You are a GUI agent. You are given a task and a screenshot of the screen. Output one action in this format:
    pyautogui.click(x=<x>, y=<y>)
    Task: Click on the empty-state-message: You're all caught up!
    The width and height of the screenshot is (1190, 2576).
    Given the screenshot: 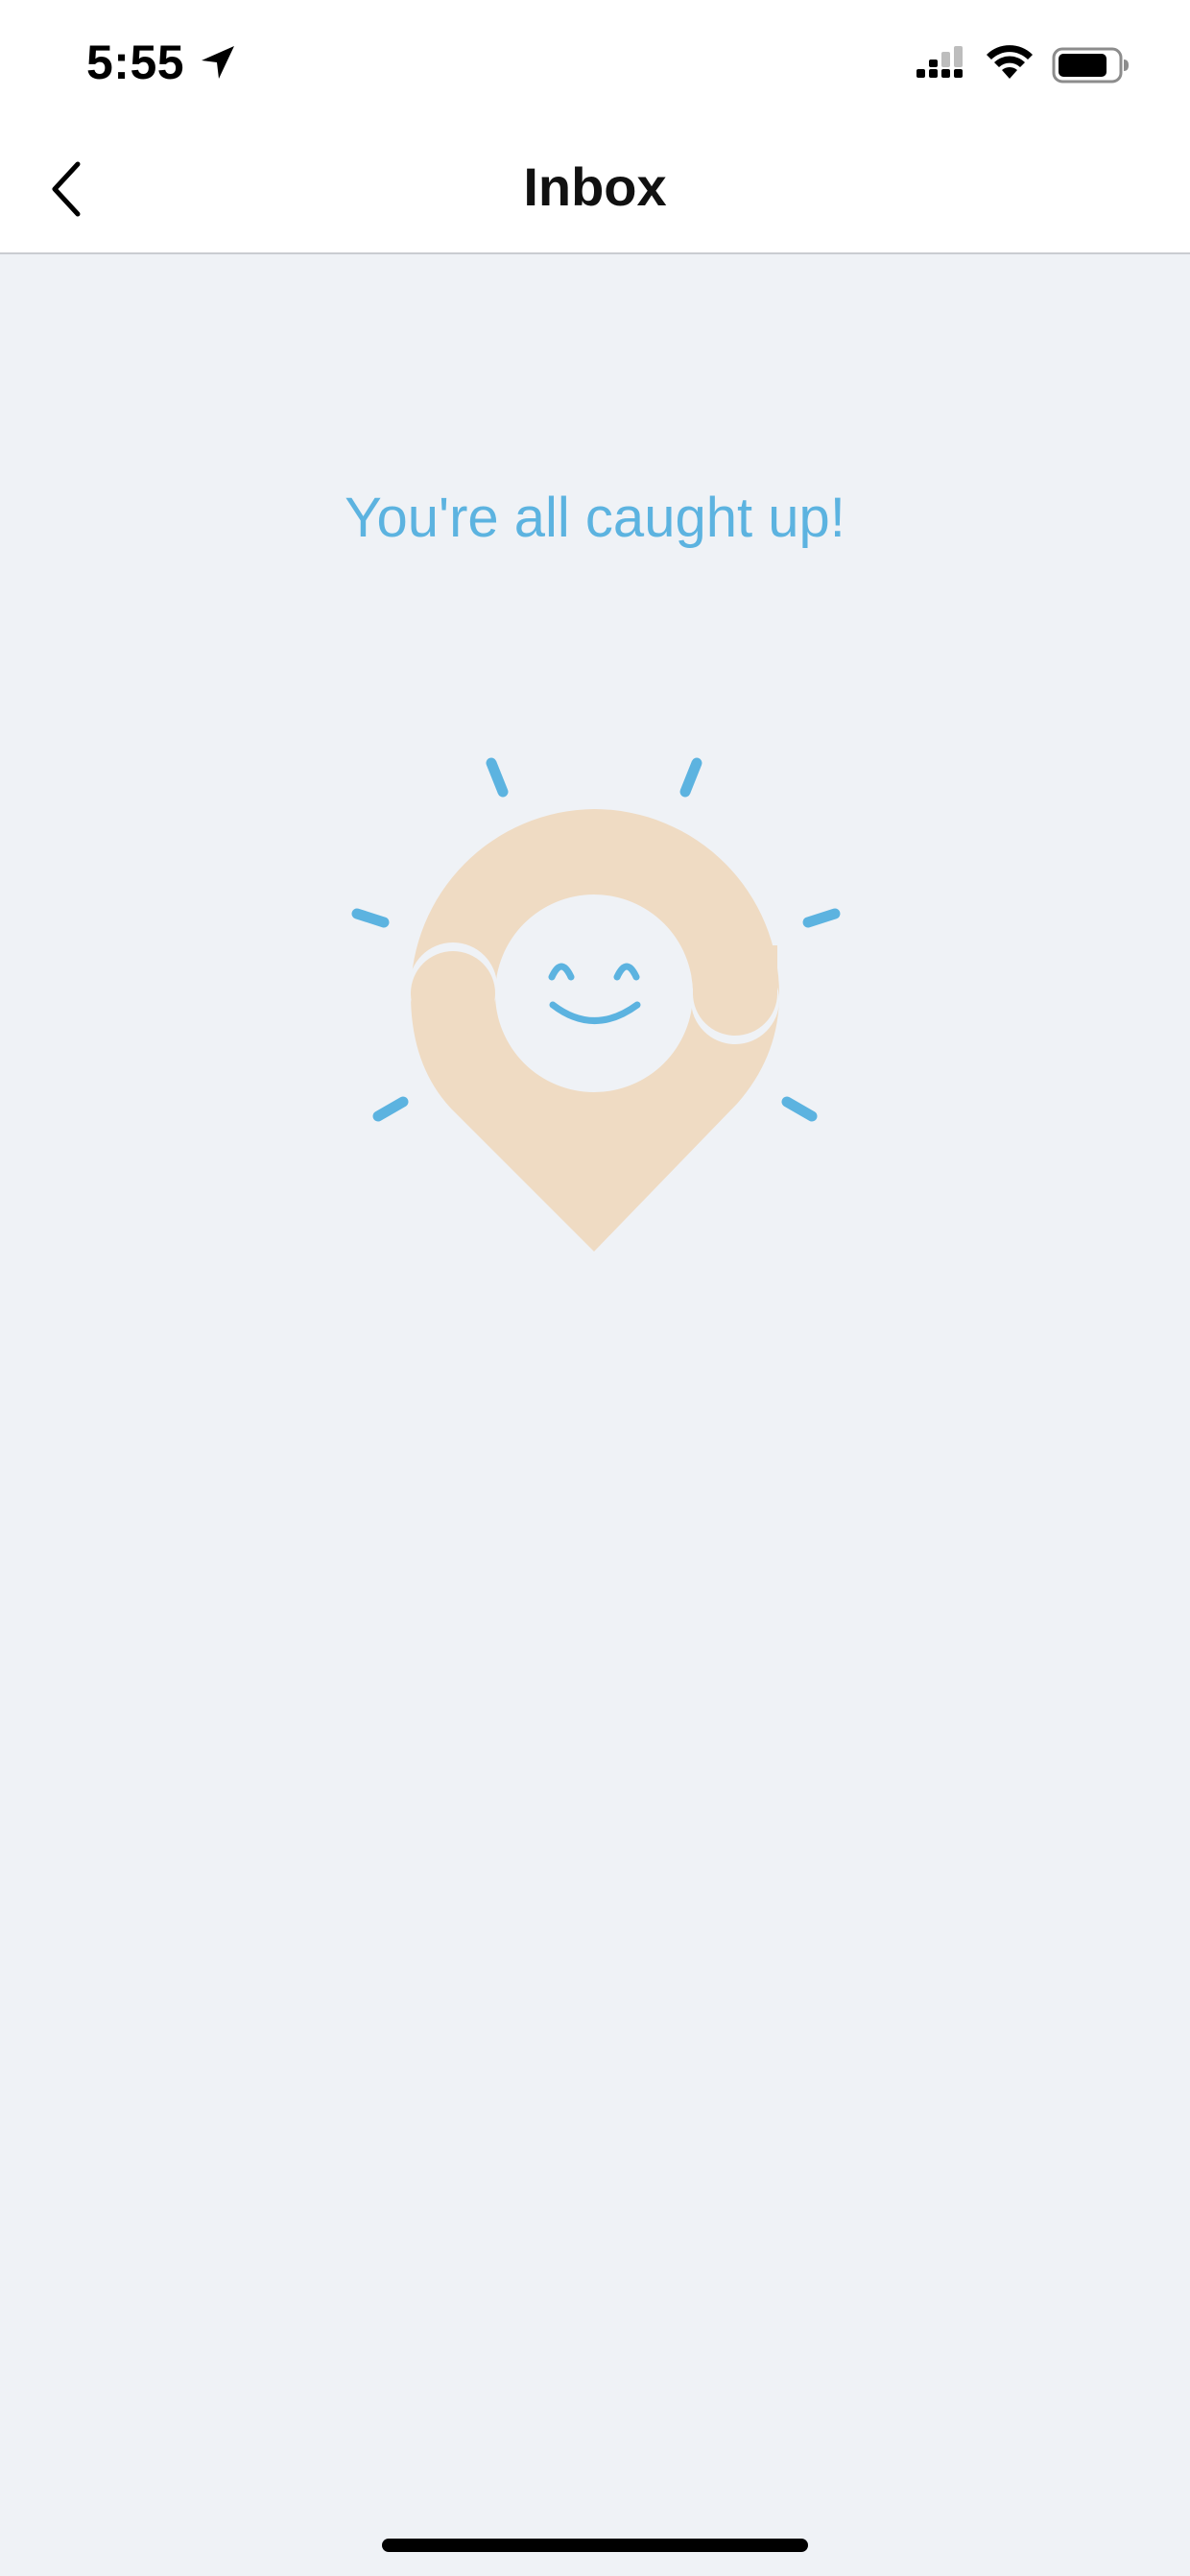 What is the action you would take?
    pyautogui.click(x=595, y=518)
    